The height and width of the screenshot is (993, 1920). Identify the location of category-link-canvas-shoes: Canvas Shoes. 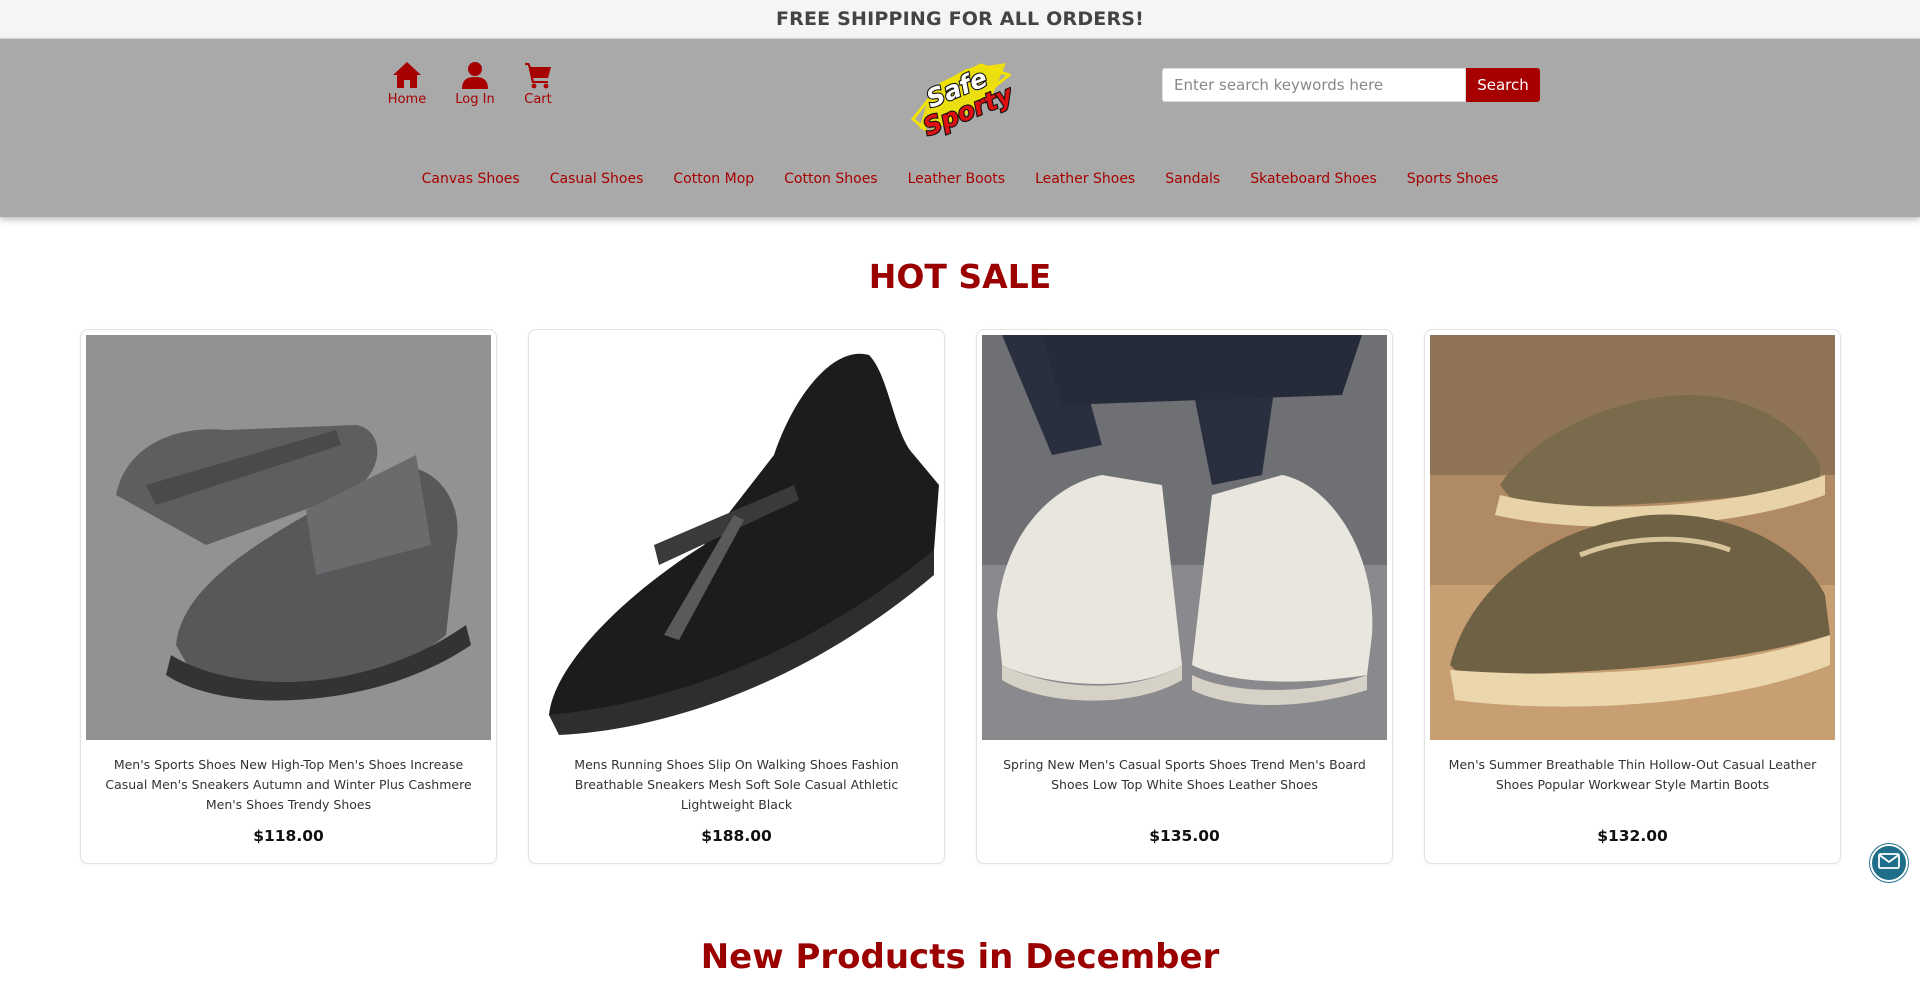
(471, 179).